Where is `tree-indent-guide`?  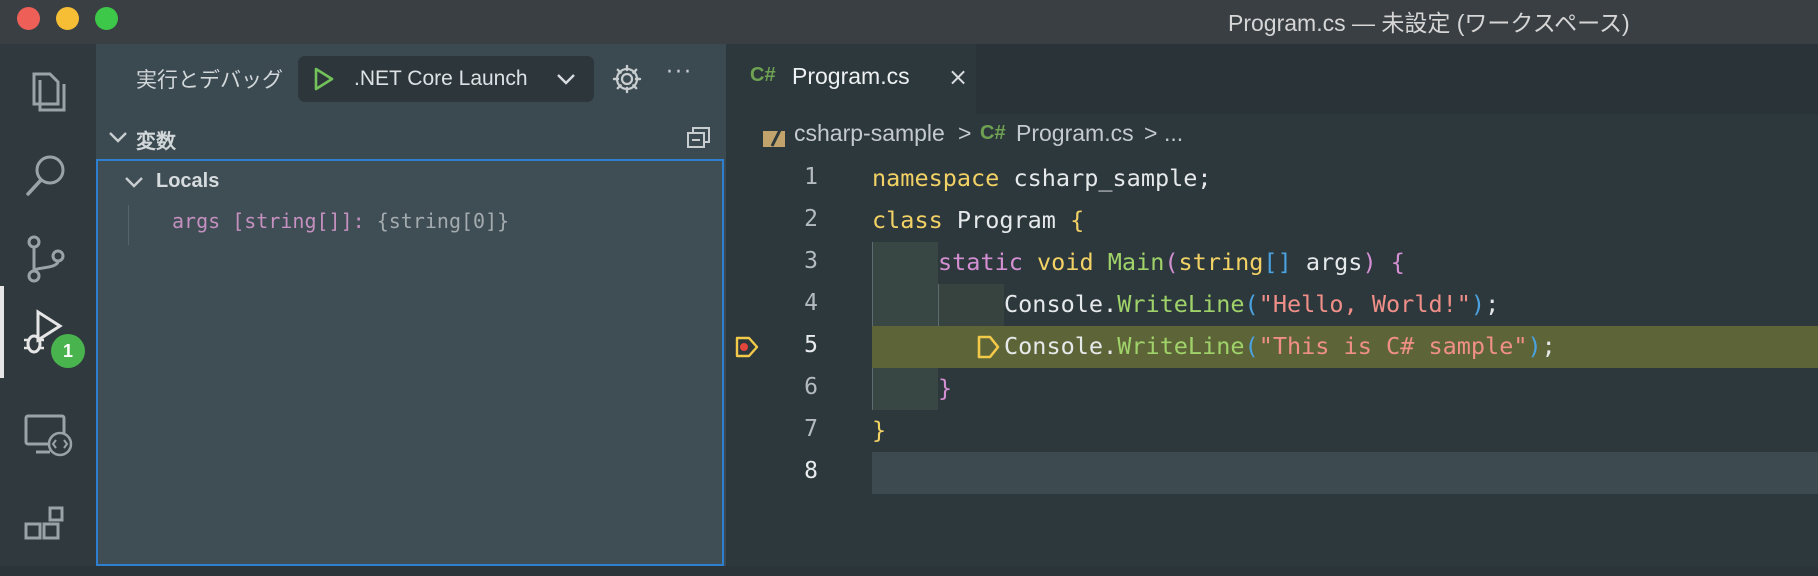 tree-indent-guide is located at coordinates (128, 225).